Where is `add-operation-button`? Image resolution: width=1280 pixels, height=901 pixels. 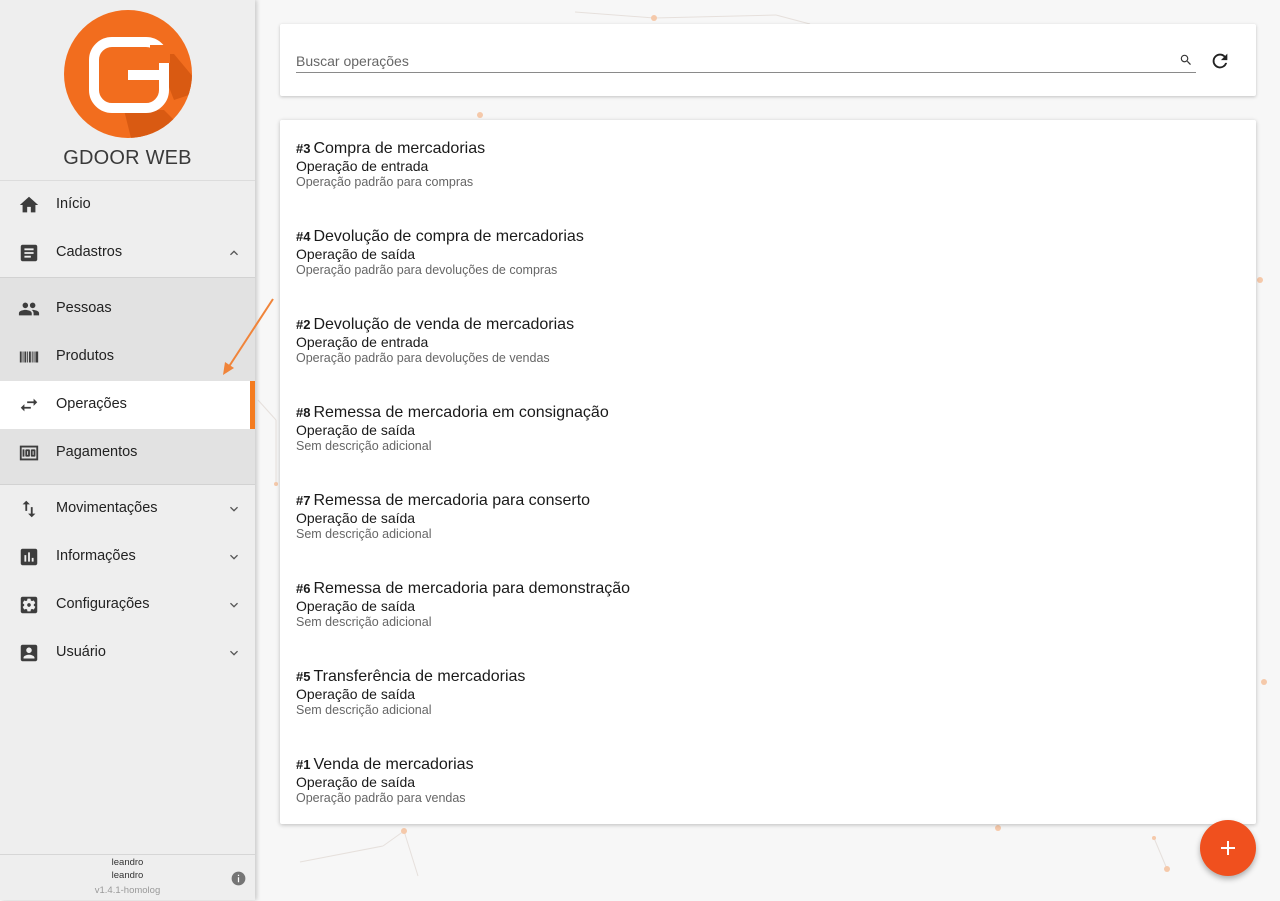 add-operation-button is located at coordinates (1228, 848).